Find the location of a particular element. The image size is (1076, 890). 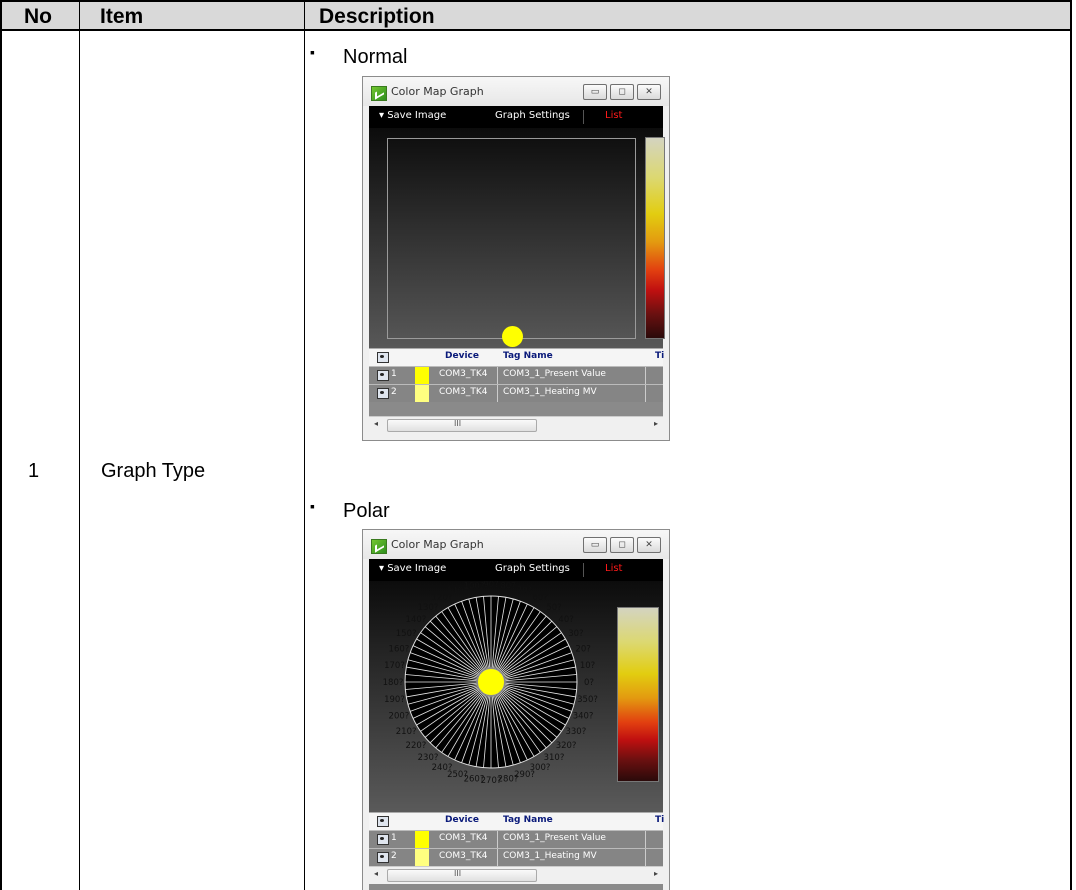

polar-angle-label: 0? is located at coordinates (589, 683).